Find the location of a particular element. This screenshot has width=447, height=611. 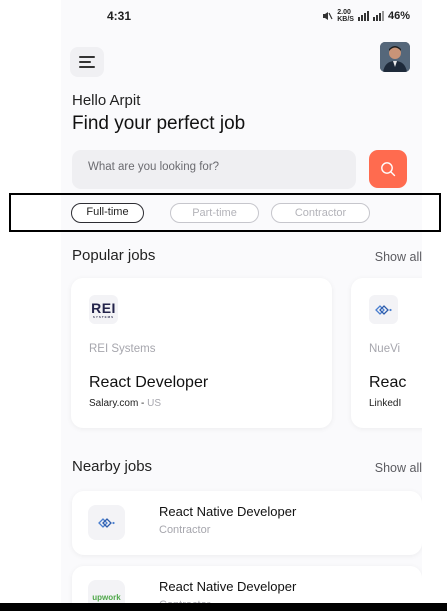

job-title: Reac is located at coordinates (388, 382).